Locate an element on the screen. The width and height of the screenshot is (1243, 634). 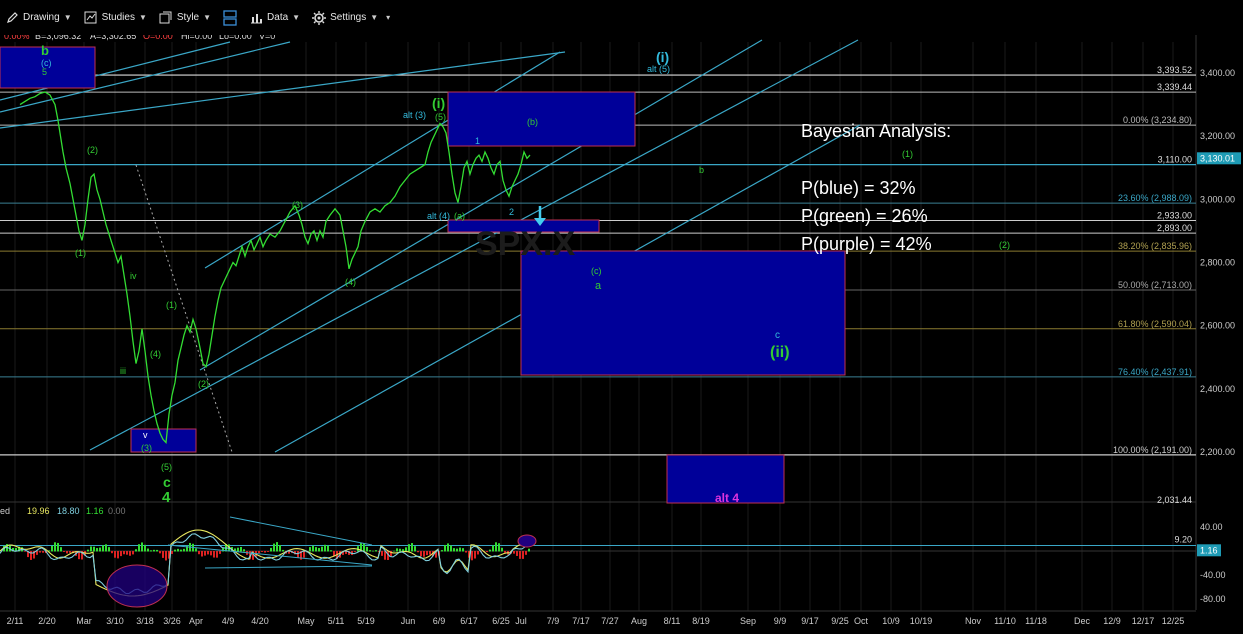
x-tick: 9/25 is located at coordinates (840, 621).